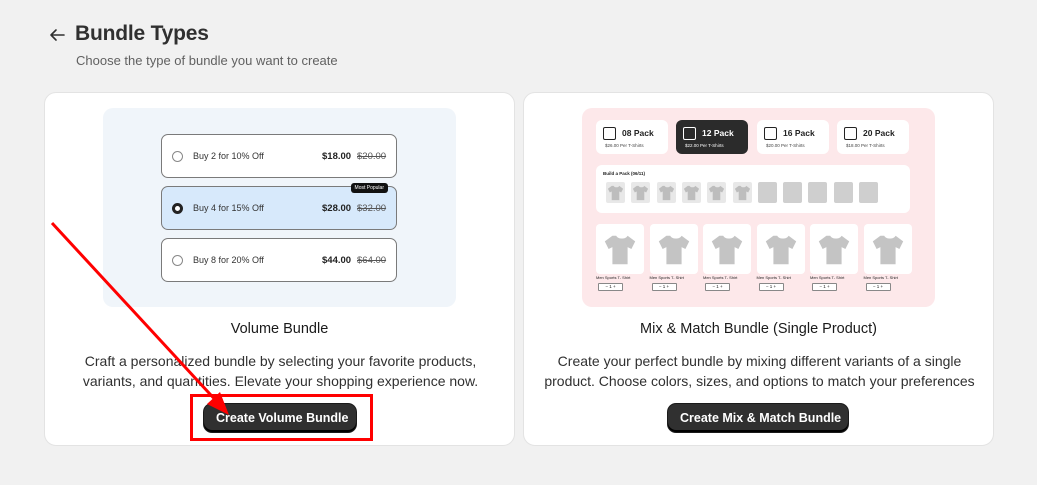 The image size is (1037, 485). Describe the element at coordinates (369, 188) in the screenshot. I see `most-popular-badge: Most Popular` at that location.